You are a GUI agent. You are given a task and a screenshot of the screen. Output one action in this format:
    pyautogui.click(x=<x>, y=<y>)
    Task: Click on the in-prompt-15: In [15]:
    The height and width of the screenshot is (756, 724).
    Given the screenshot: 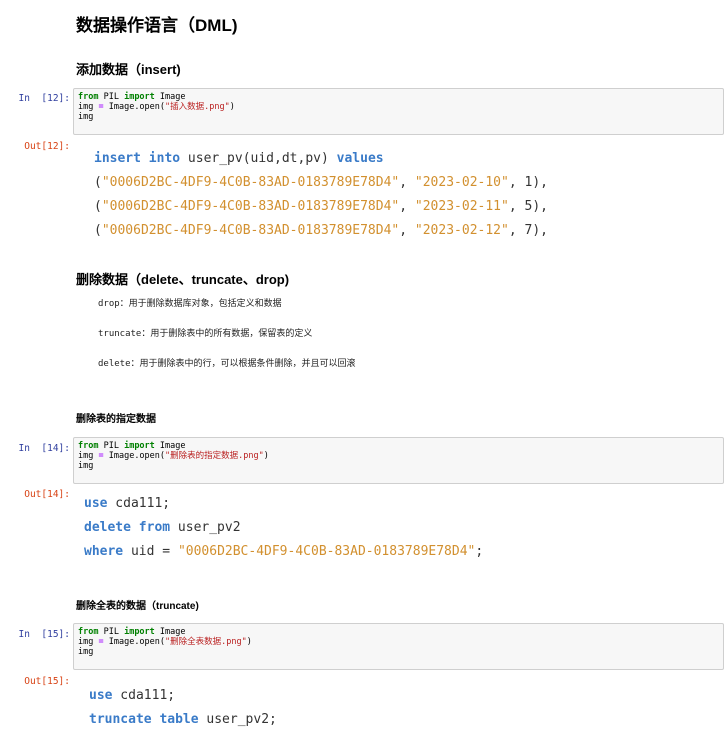 What is the action you would take?
    pyautogui.click(x=44, y=634)
    